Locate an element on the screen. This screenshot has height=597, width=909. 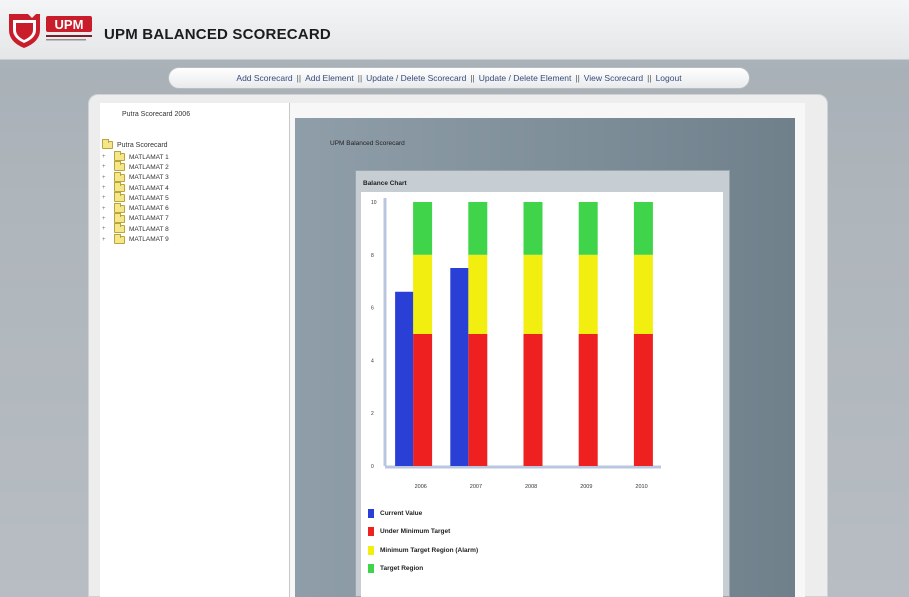
legend-swatch-current is located at coordinates (371, 513).